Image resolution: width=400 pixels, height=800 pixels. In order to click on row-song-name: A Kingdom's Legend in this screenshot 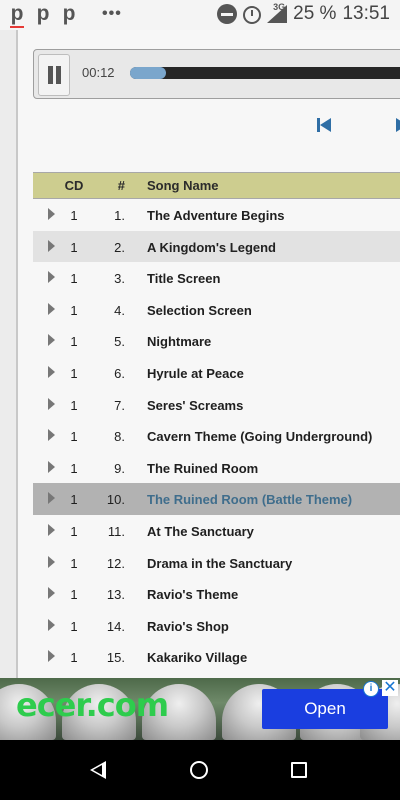, I will do `click(211, 247)`.